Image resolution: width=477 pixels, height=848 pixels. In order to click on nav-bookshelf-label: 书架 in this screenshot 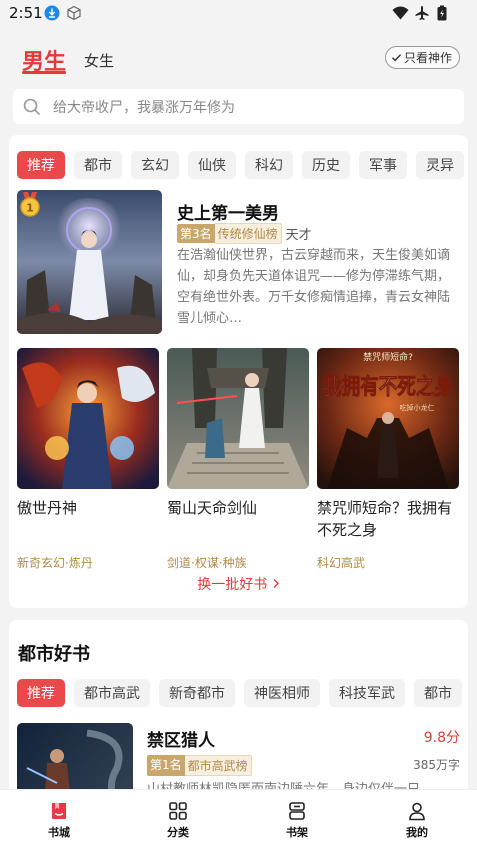, I will do `click(297, 832)`.